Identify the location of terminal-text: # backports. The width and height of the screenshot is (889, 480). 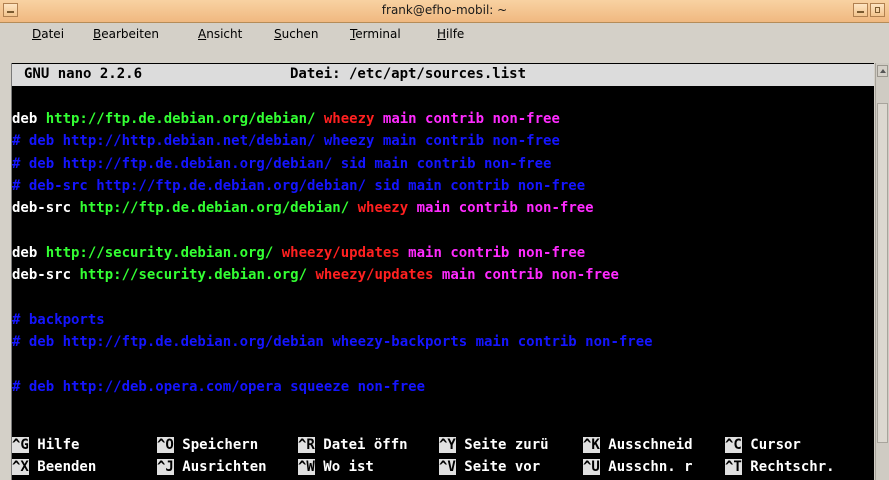
(58, 319).